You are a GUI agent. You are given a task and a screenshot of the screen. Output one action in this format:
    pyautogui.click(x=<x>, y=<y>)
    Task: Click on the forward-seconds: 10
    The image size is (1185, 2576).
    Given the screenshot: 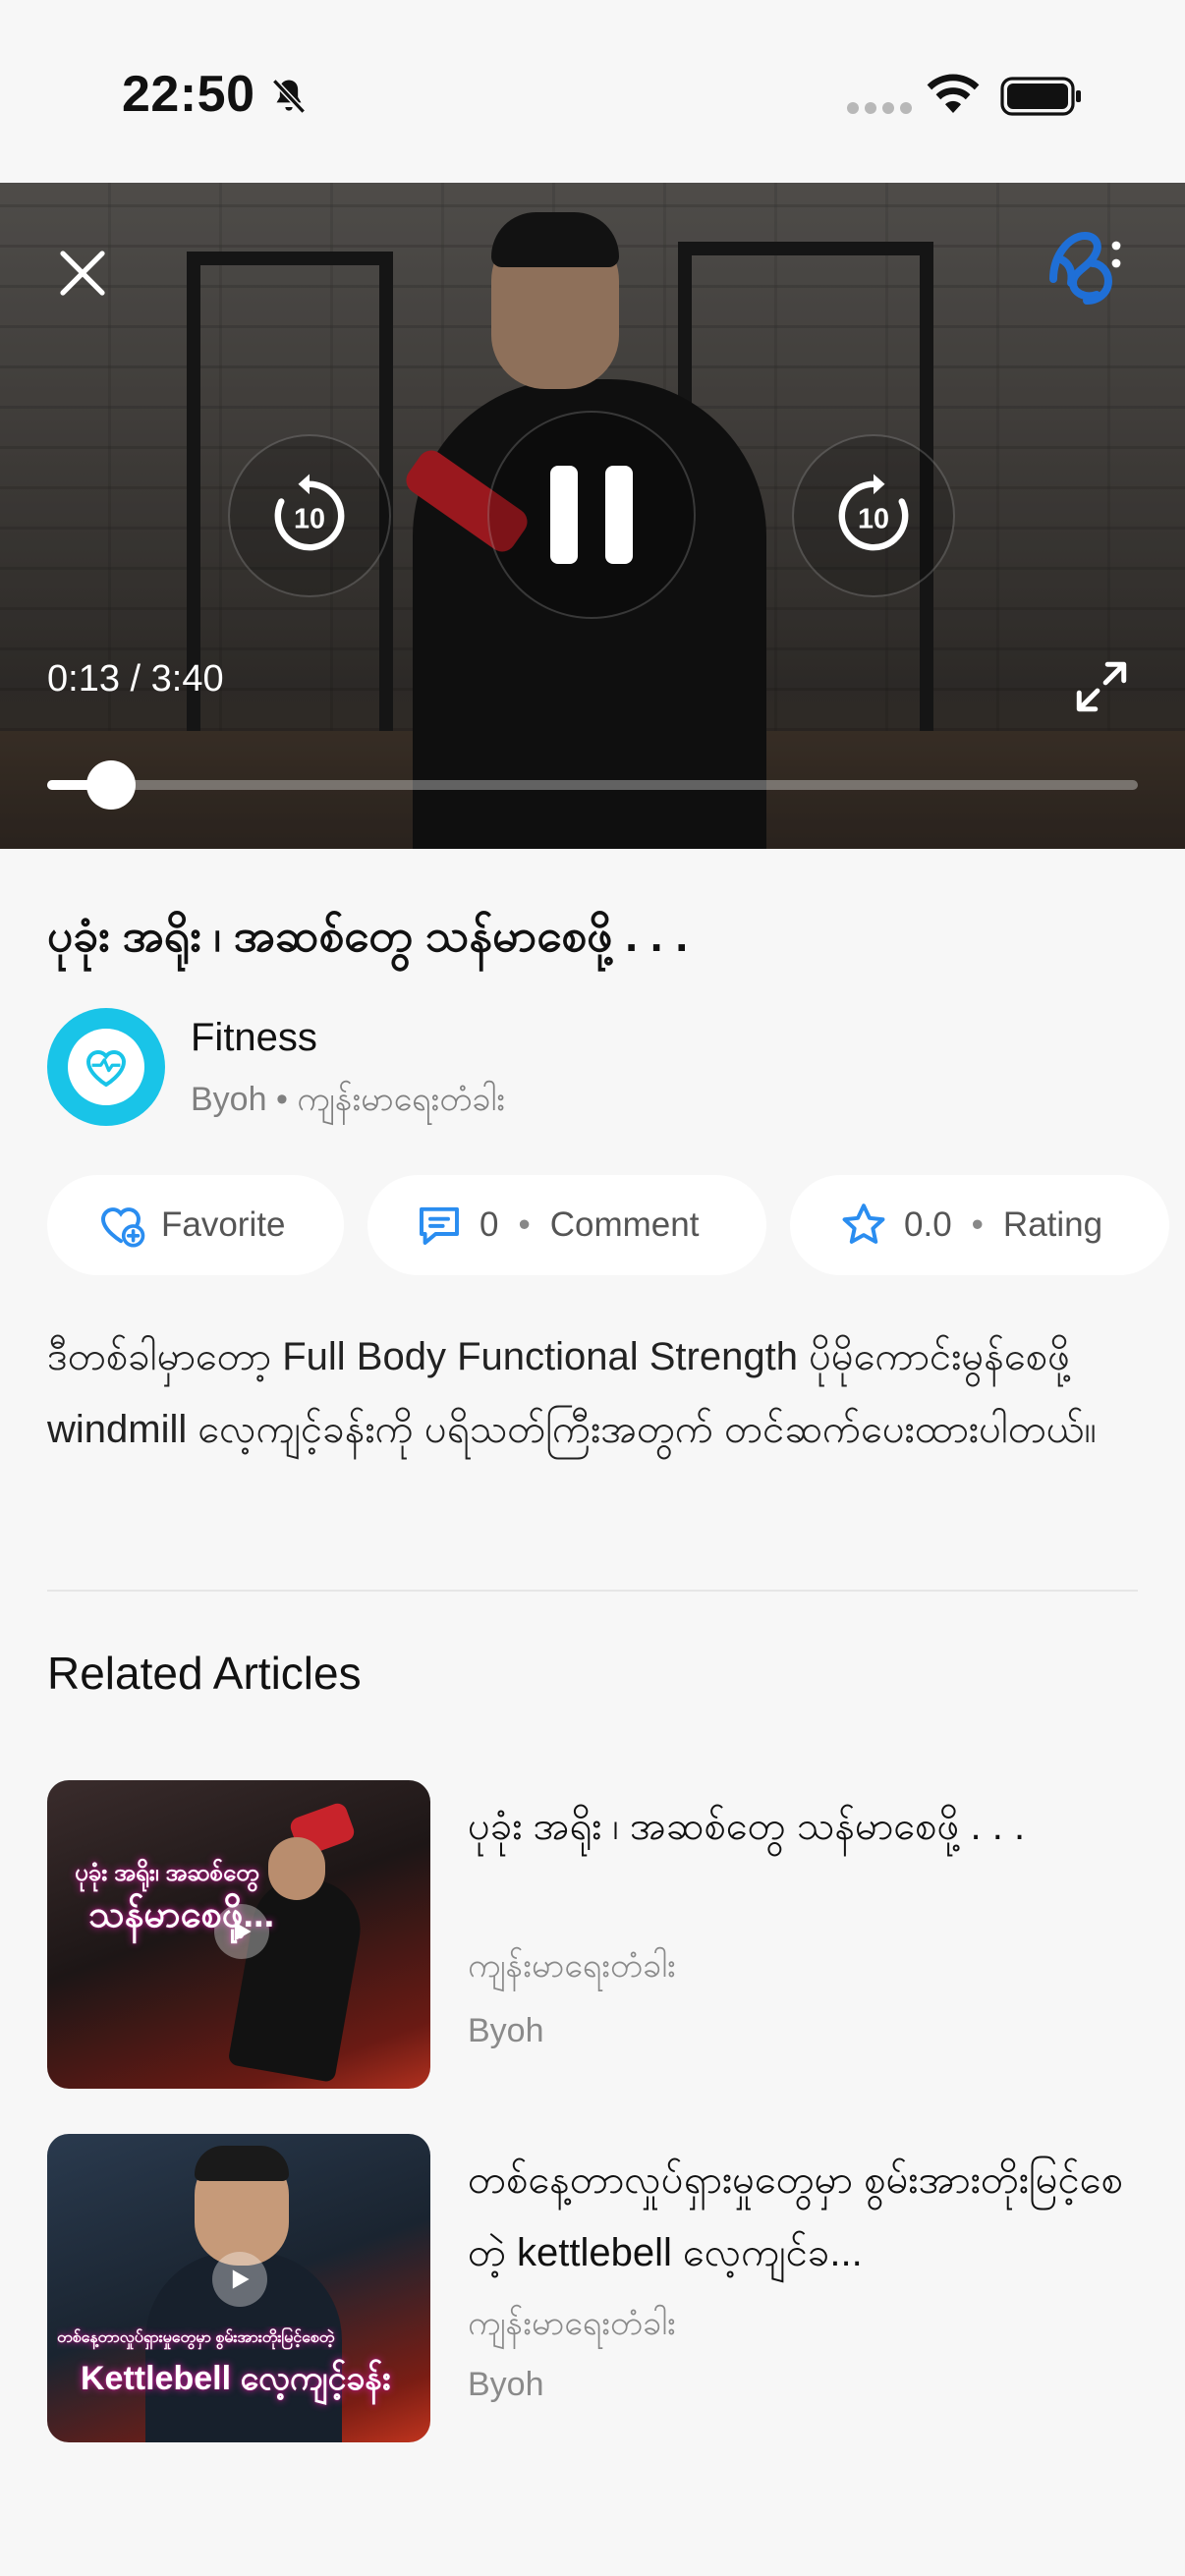 What is the action you would take?
    pyautogui.click(x=874, y=519)
    